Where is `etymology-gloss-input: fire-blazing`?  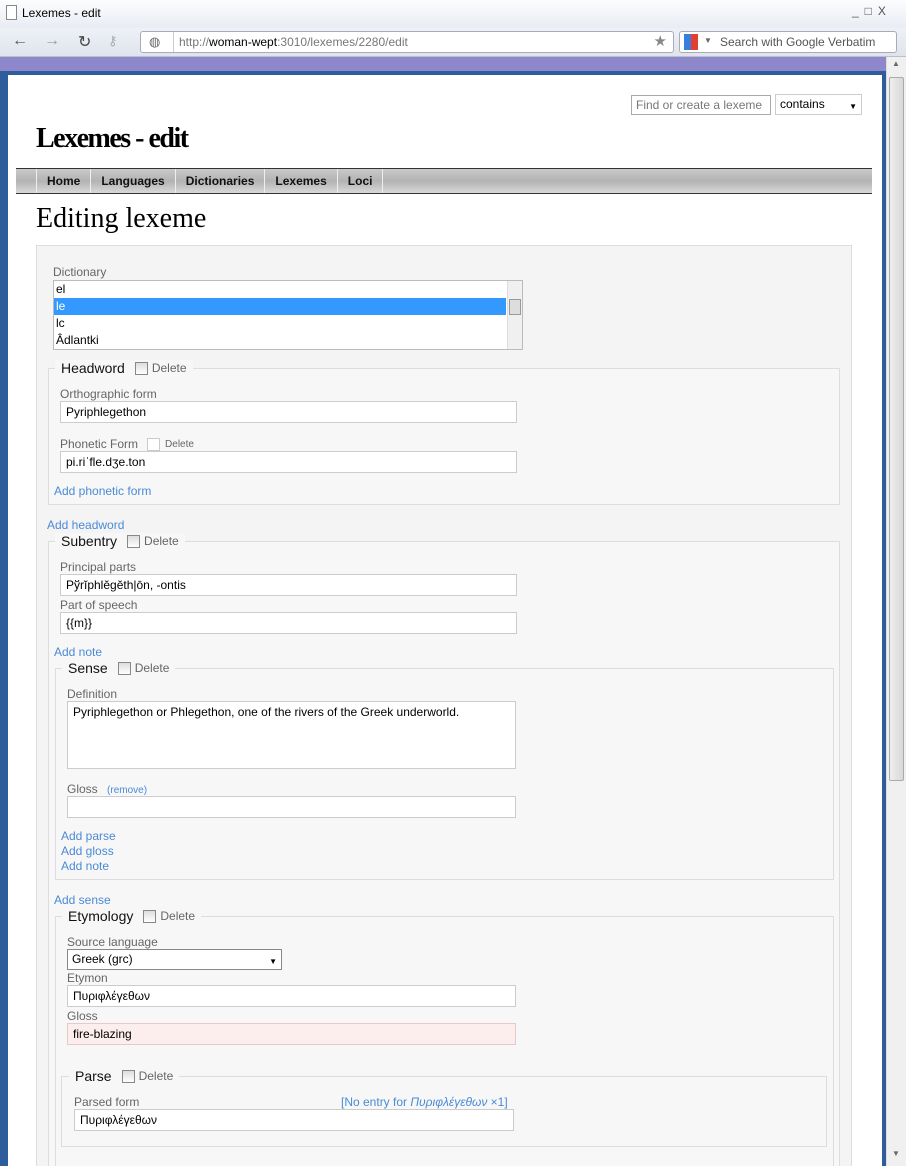
etymology-gloss-input: fire-blazing is located at coordinates (291, 1034).